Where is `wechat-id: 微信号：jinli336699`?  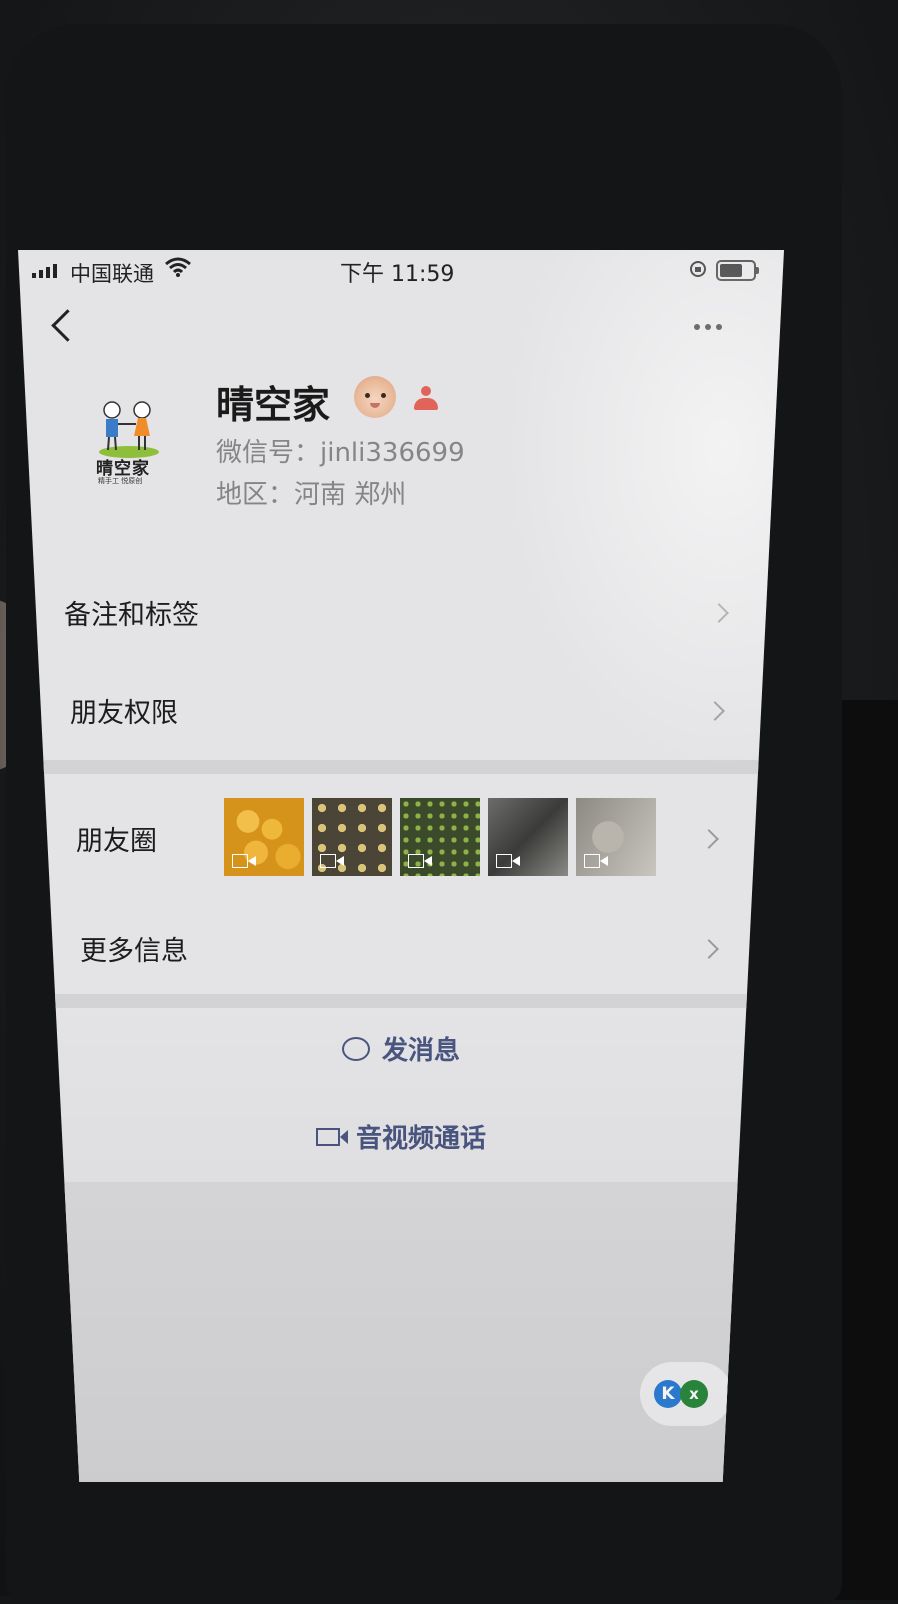
wechat-id: 微信号：jinli336699 is located at coordinates (340, 453).